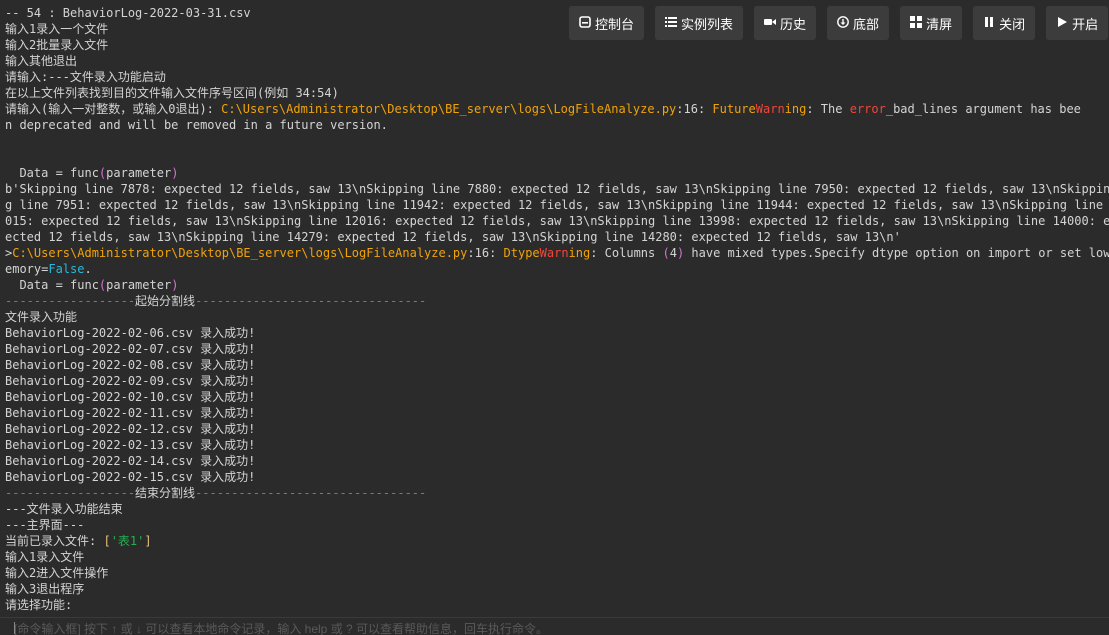  What do you see at coordinates (557, 461) in the screenshot?
I see `console-line: BehaviorLog-2022-02-14.csv 录入成功!` at bounding box center [557, 461].